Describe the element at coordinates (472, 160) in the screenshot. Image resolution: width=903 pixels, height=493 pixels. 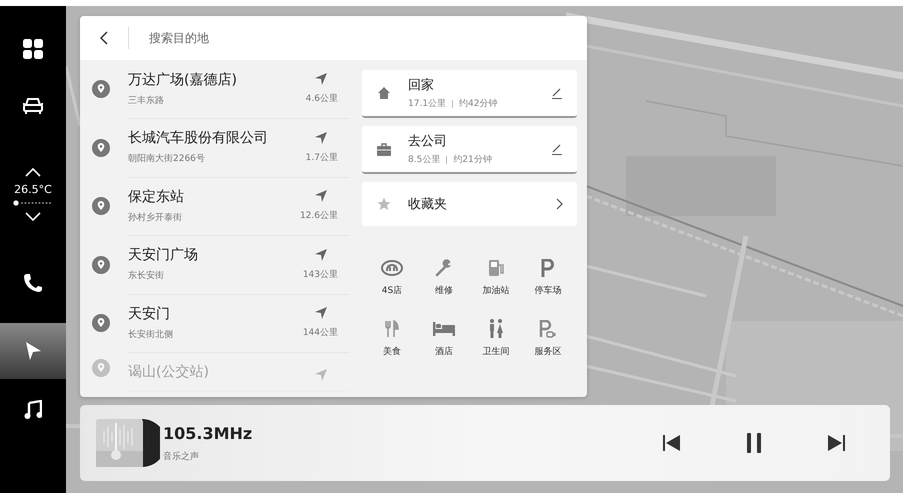
I see `eta-label: 约21分钟` at that location.